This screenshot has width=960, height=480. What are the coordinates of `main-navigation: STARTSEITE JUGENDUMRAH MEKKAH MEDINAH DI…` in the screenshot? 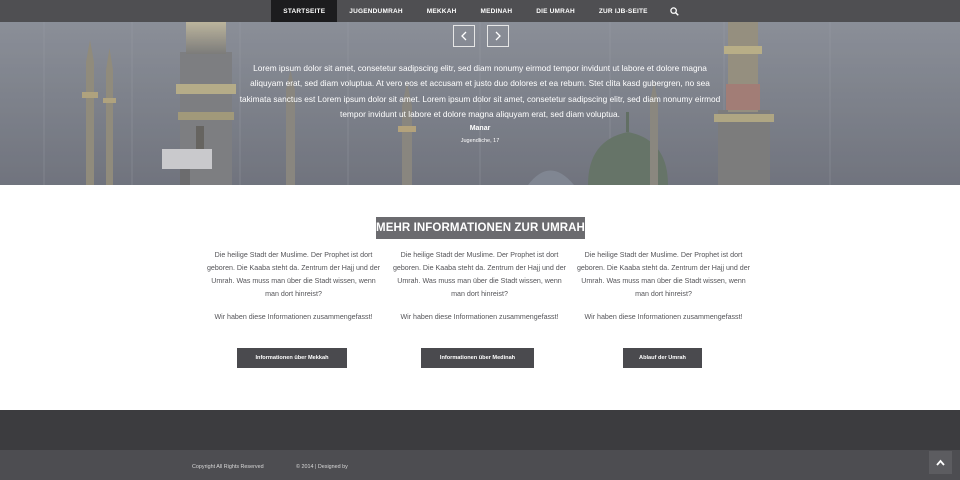 It's located at (480, 11).